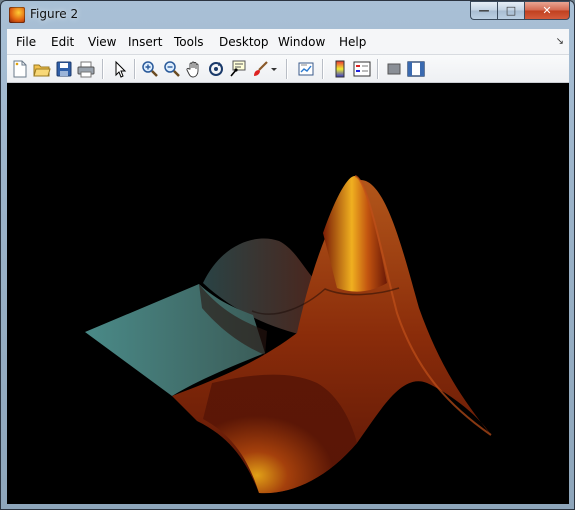 Image resolution: width=575 pixels, height=510 pixels. What do you see at coordinates (20, 69) in the screenshot?
I see `new-figure-icon` at bounding box center [20, 69].